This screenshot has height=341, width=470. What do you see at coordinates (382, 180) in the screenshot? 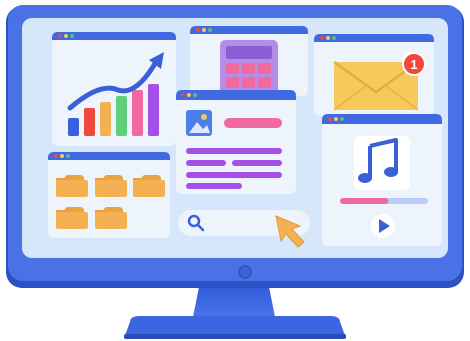
I see `music-player-window` at bounding box center [382, 180].